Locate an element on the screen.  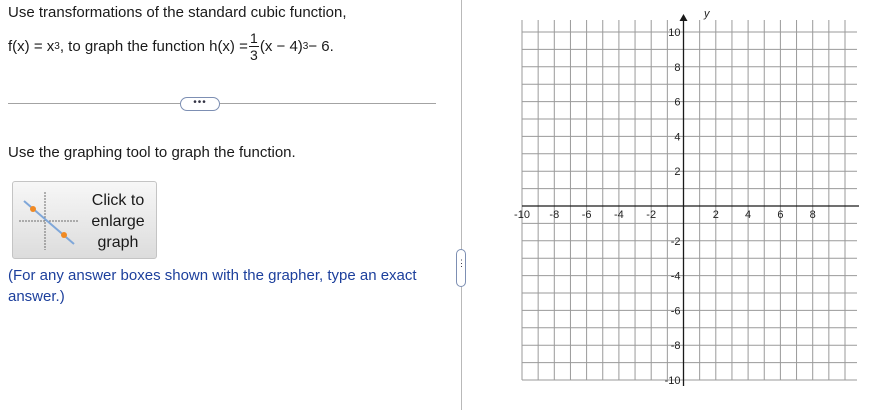
section-divider is located at coordinates (222, 103).